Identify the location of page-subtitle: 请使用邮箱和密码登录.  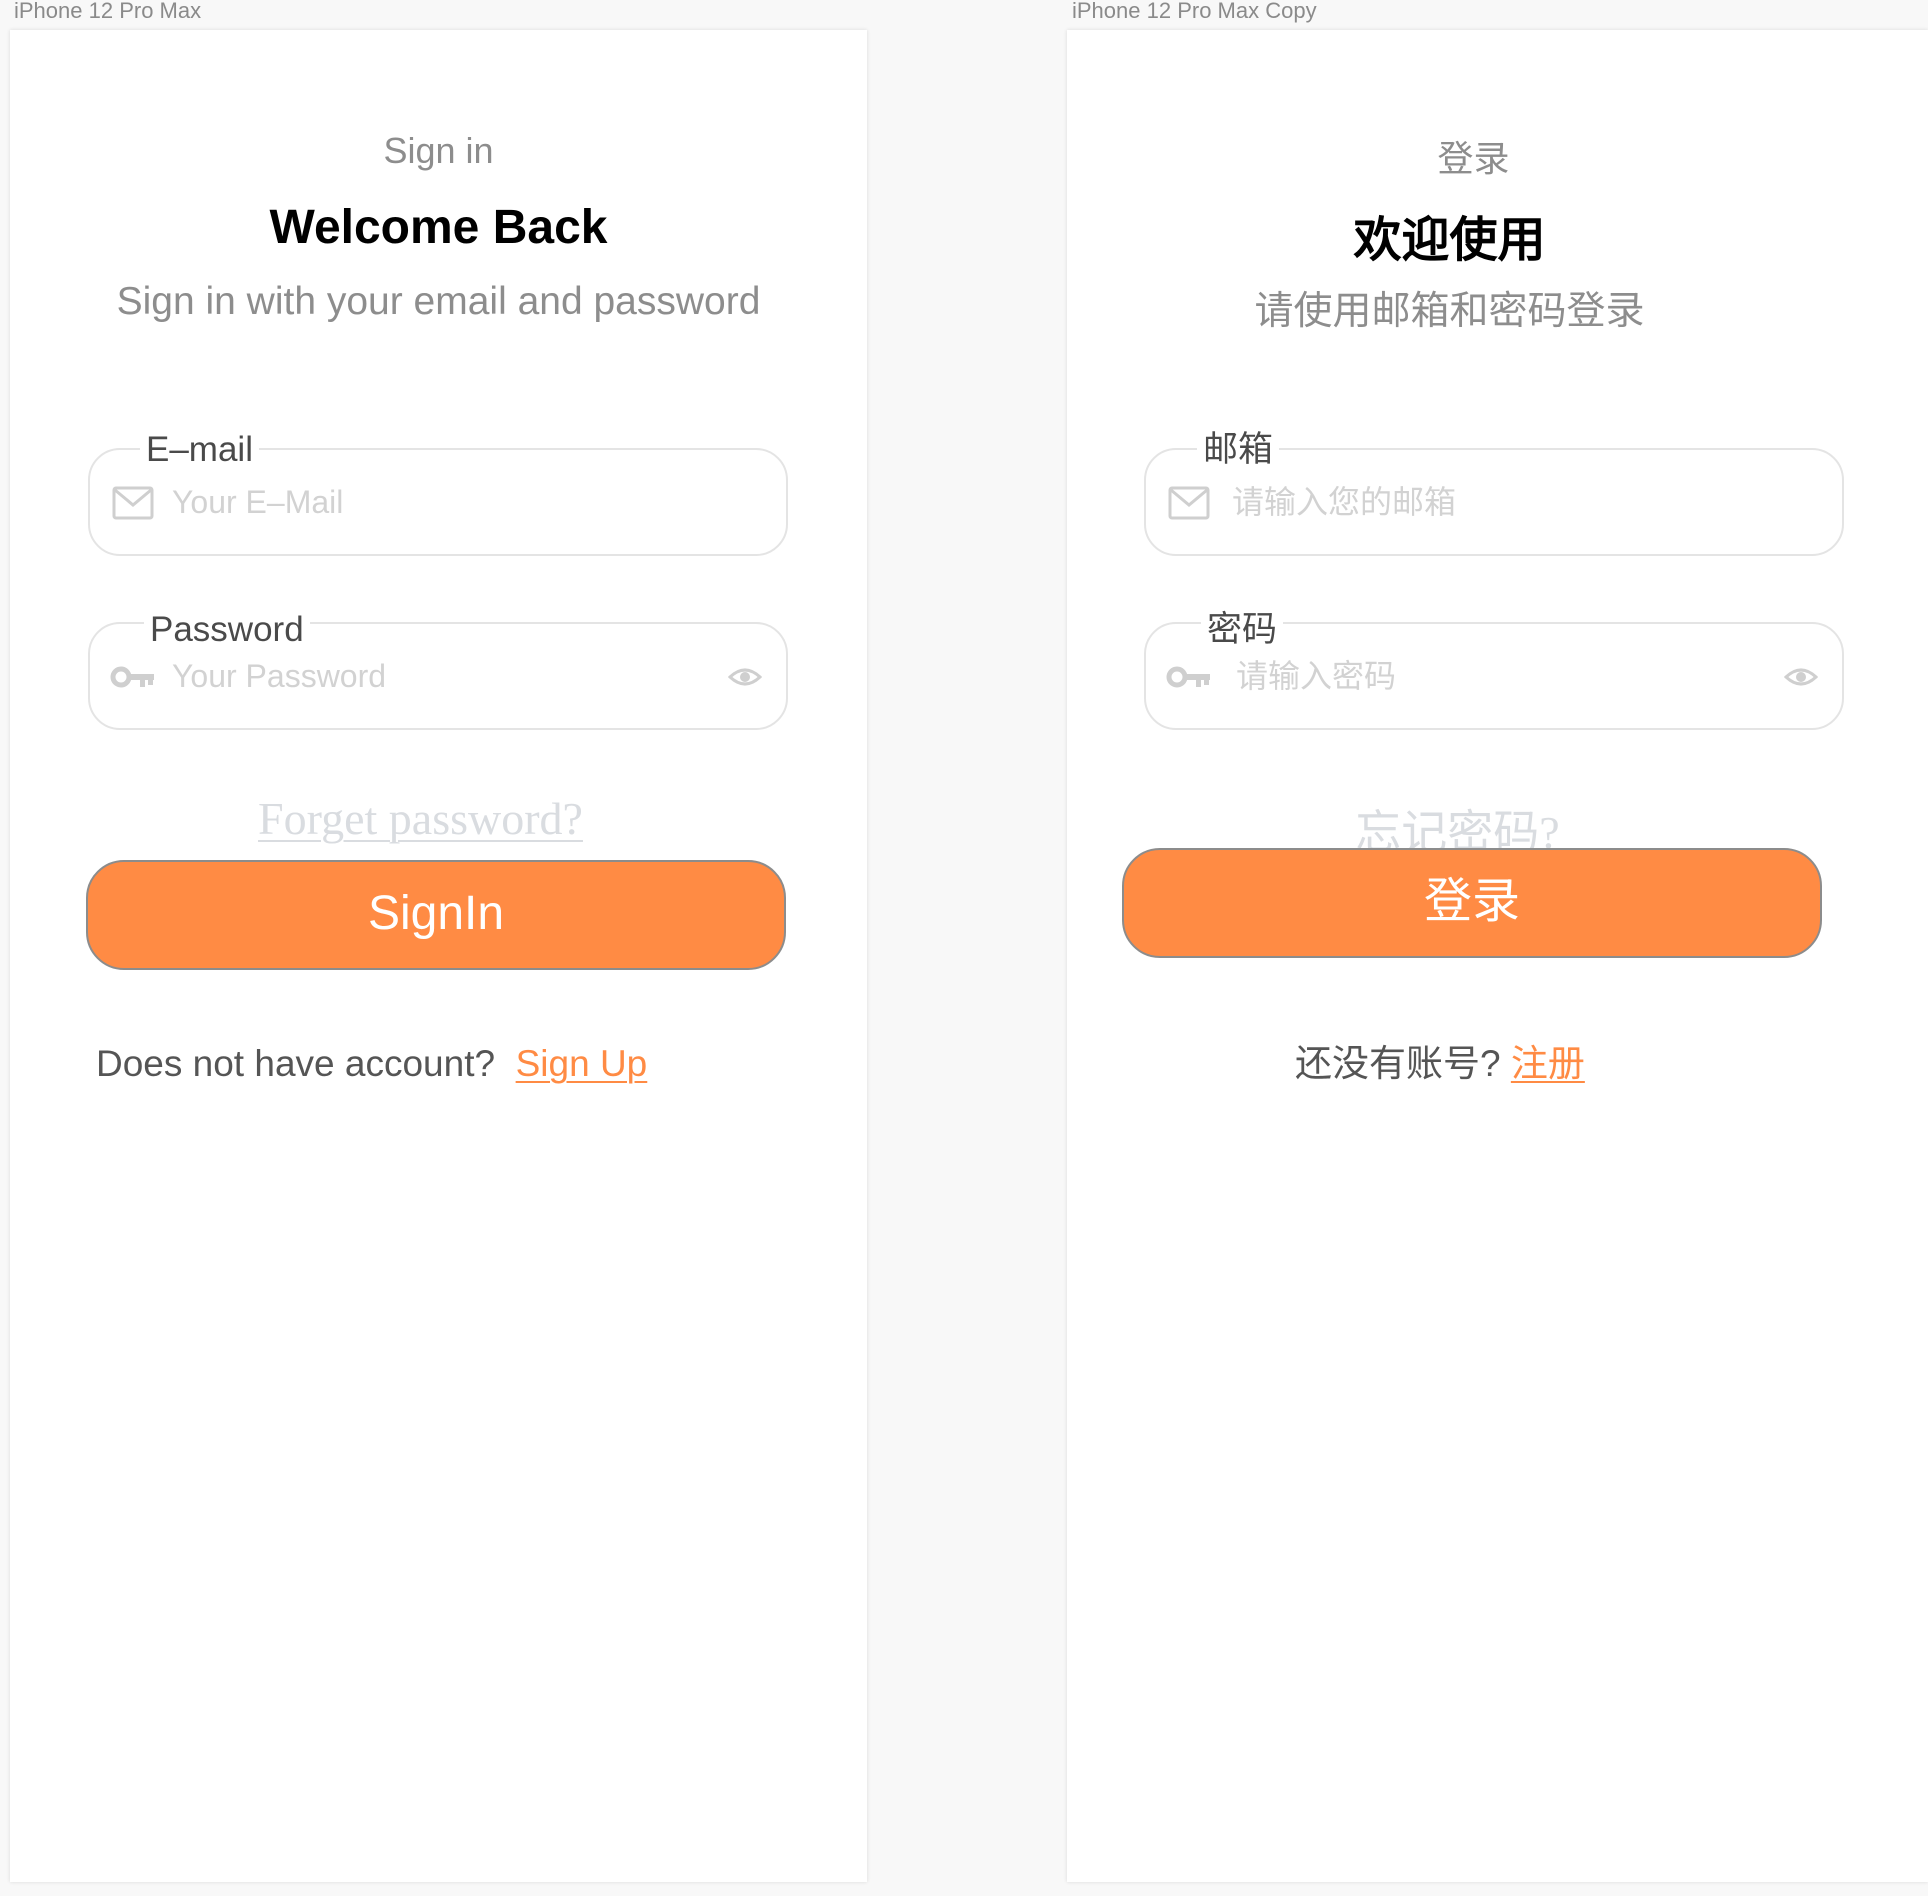
(1449, 311).